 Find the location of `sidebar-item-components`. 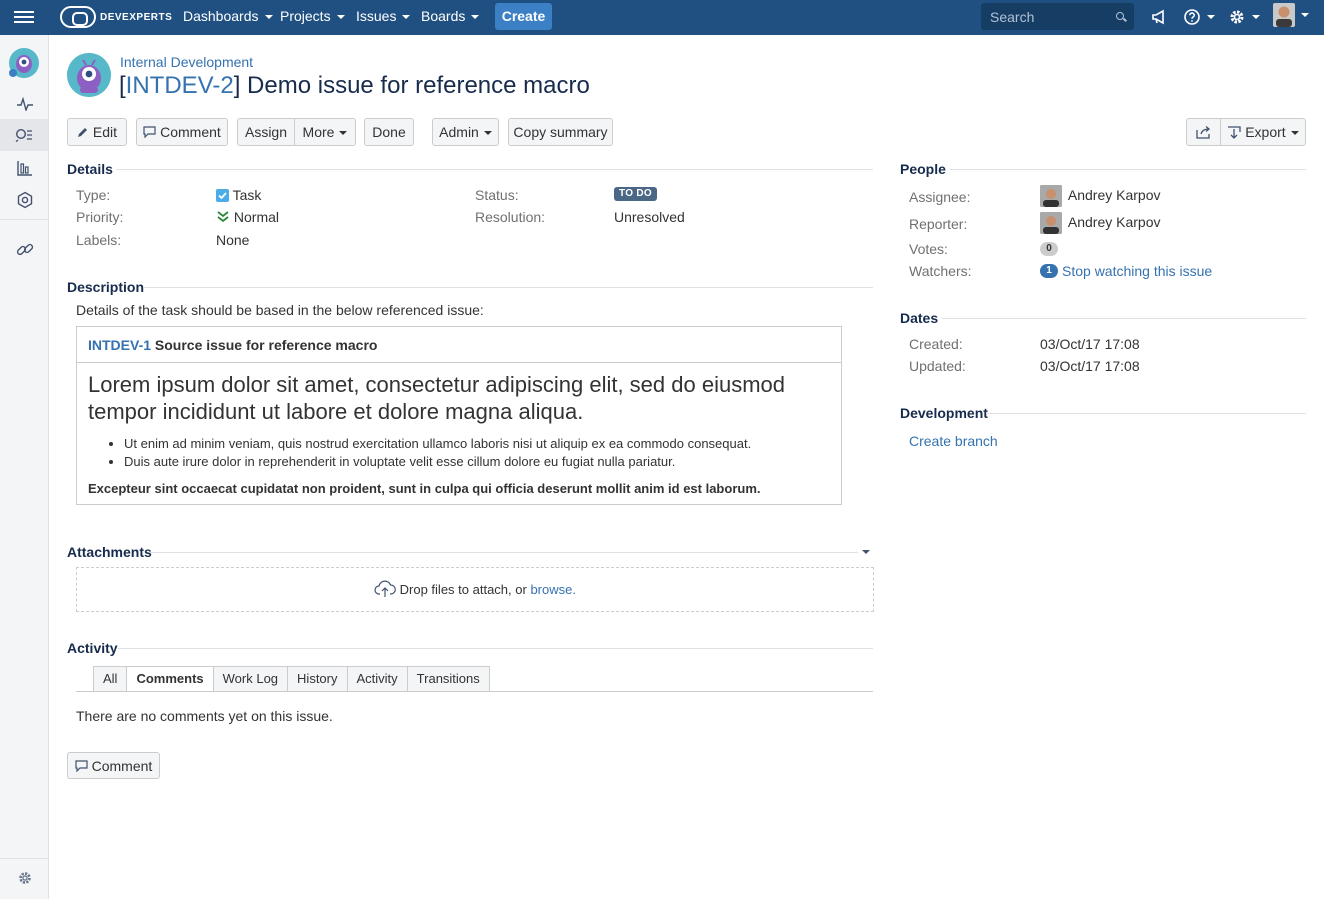

sidebar-item-components is located at coordinates (25, 200).